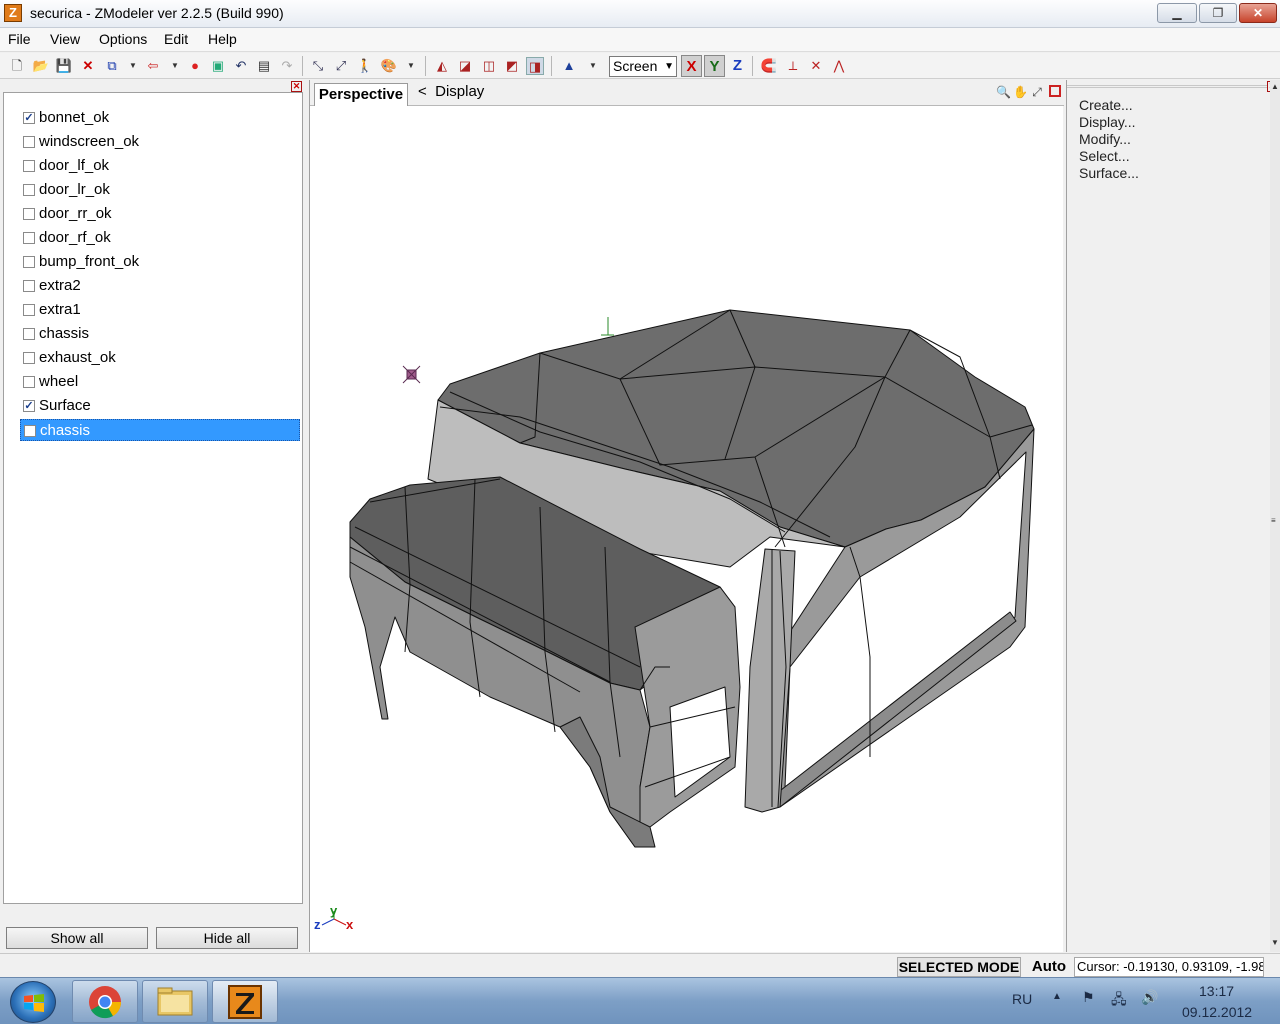 This screenshot has width=1280, height=1024. What do you see at coordinates (1167, 86) in the screenshot?
I see `panel-grip` at bounding box center [1167, 86].